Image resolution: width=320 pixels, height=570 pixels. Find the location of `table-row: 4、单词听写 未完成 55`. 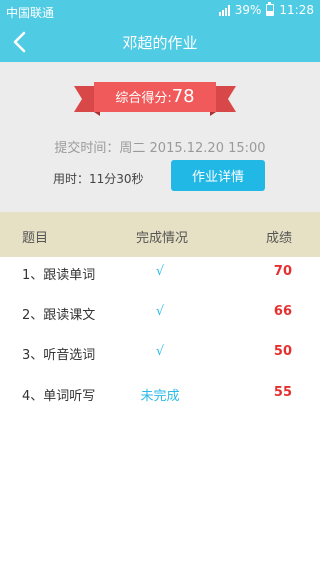

table-row: 4、单词听写 未完成 55 is located at coordinates (160, 395).